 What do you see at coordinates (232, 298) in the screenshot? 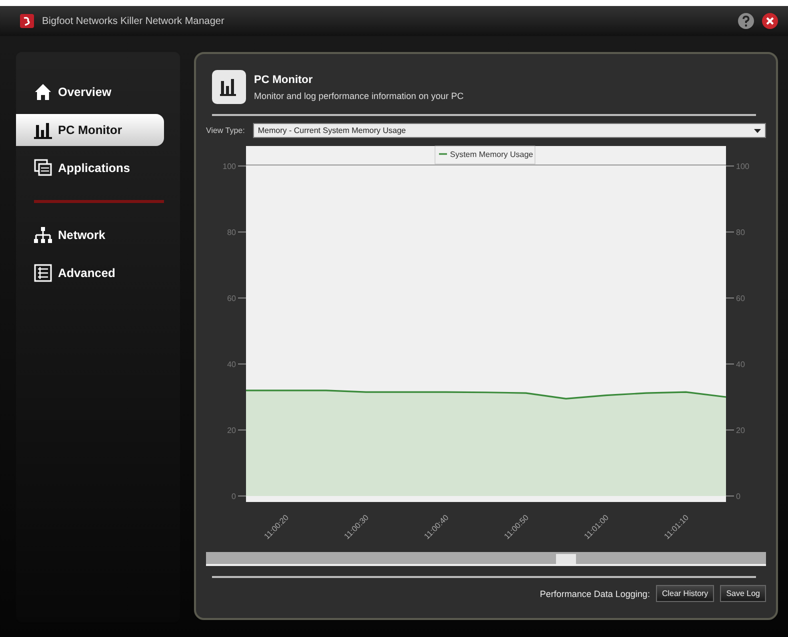
I see `y-tick-label: 60` at bounding box center [232, 298].